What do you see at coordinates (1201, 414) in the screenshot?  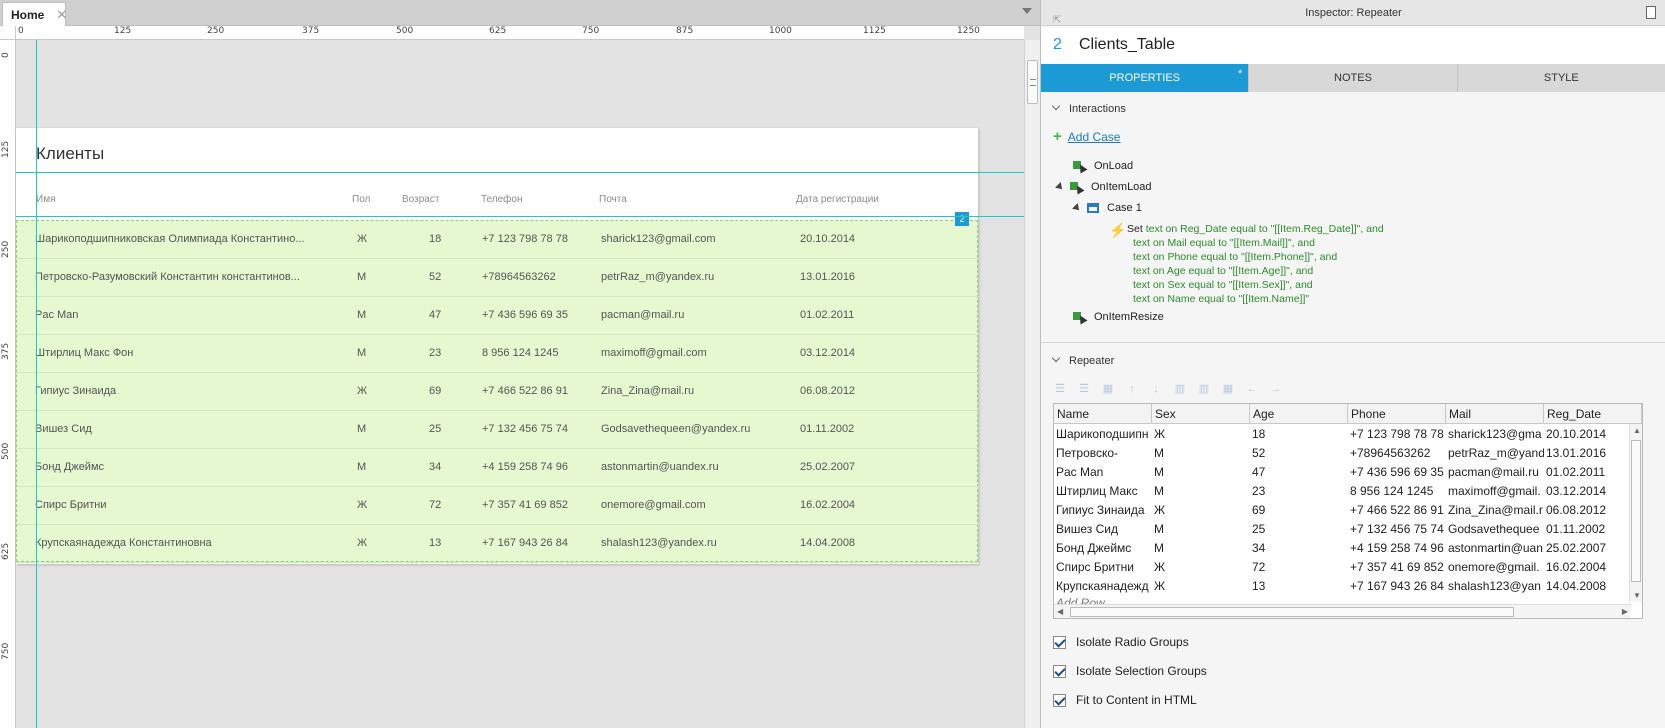 I see `grid-column-header: Sex` at bounding box center [1201, 414].